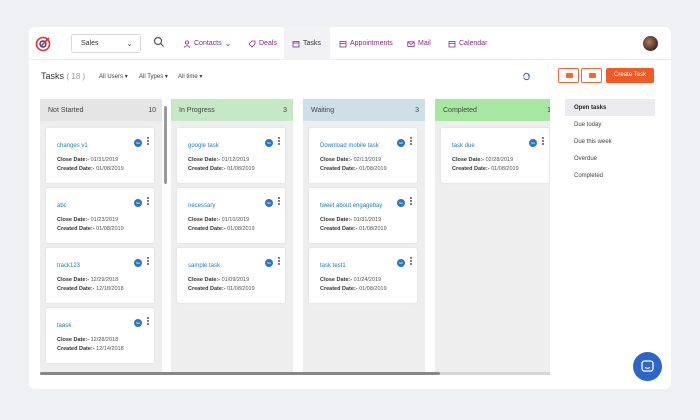 The width and height of the screenshot is (700, 420). I want to click on task-name-link: taask, so click(64, 326).